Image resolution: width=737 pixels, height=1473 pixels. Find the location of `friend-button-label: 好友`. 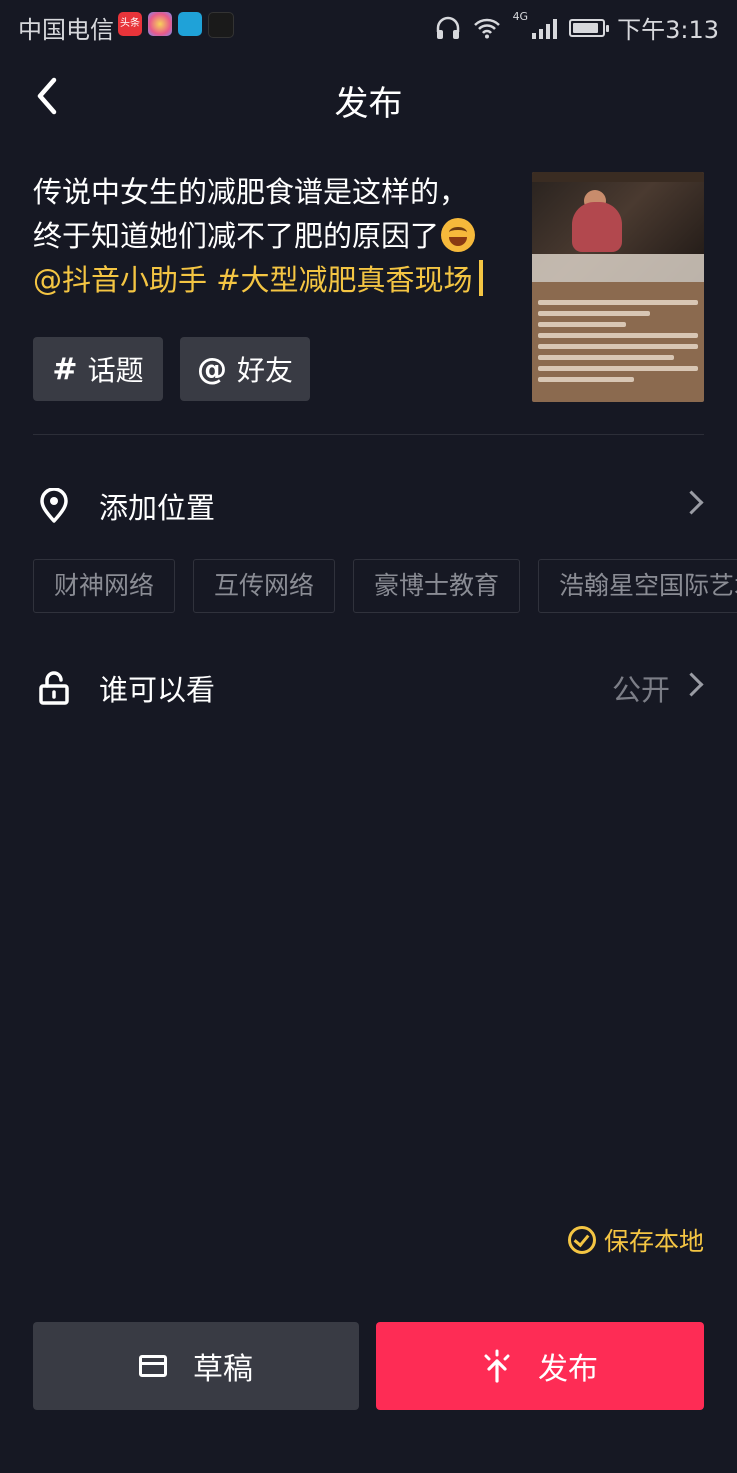

friend-button-label: 好友 is located at coordinates (264, 370).